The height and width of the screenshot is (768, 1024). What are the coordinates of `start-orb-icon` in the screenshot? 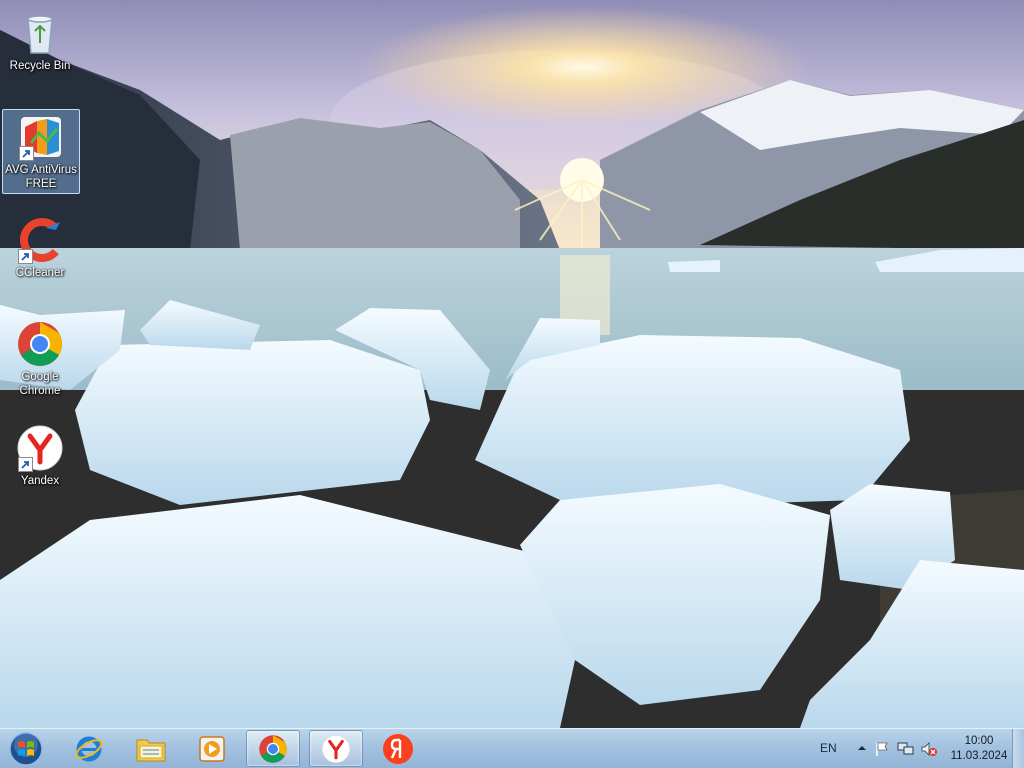 It's located at (26, 749).